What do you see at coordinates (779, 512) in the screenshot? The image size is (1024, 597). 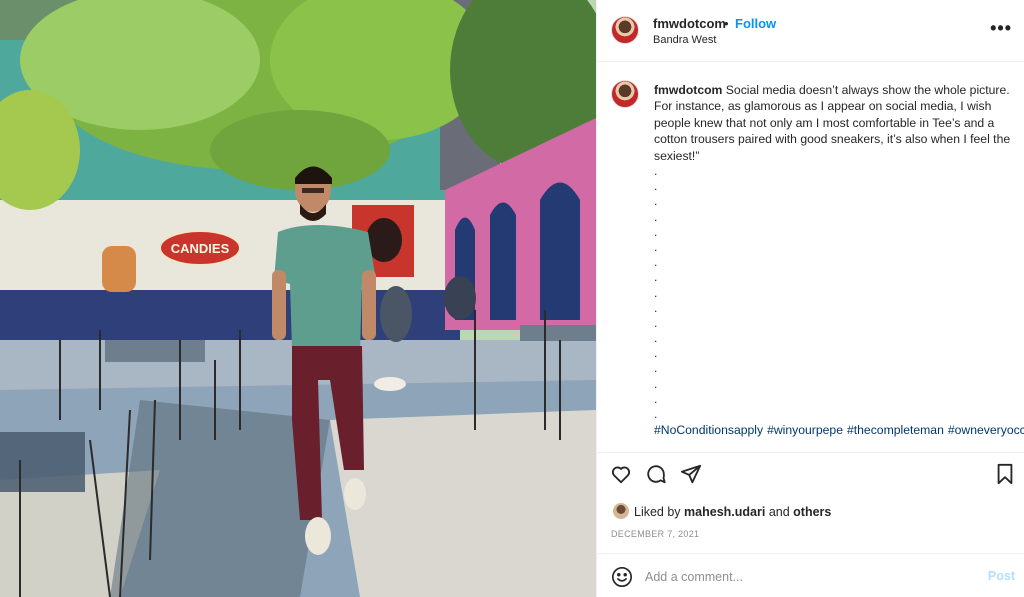 I see `liked-by-conjunction: and` at bounding box center [779, 512].